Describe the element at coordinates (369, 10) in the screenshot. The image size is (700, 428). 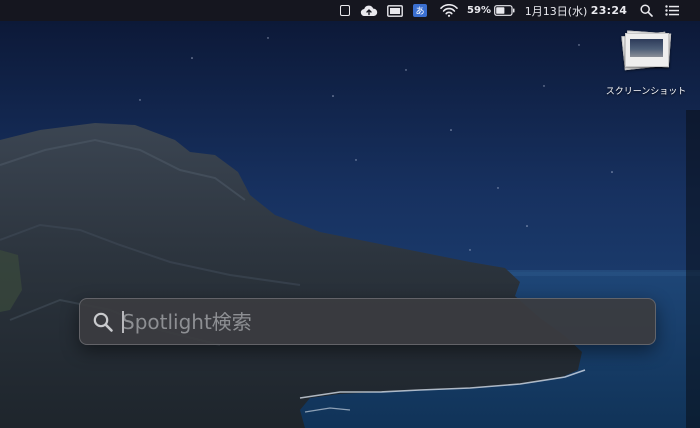
I see `cloud-upload-icon` at that location.